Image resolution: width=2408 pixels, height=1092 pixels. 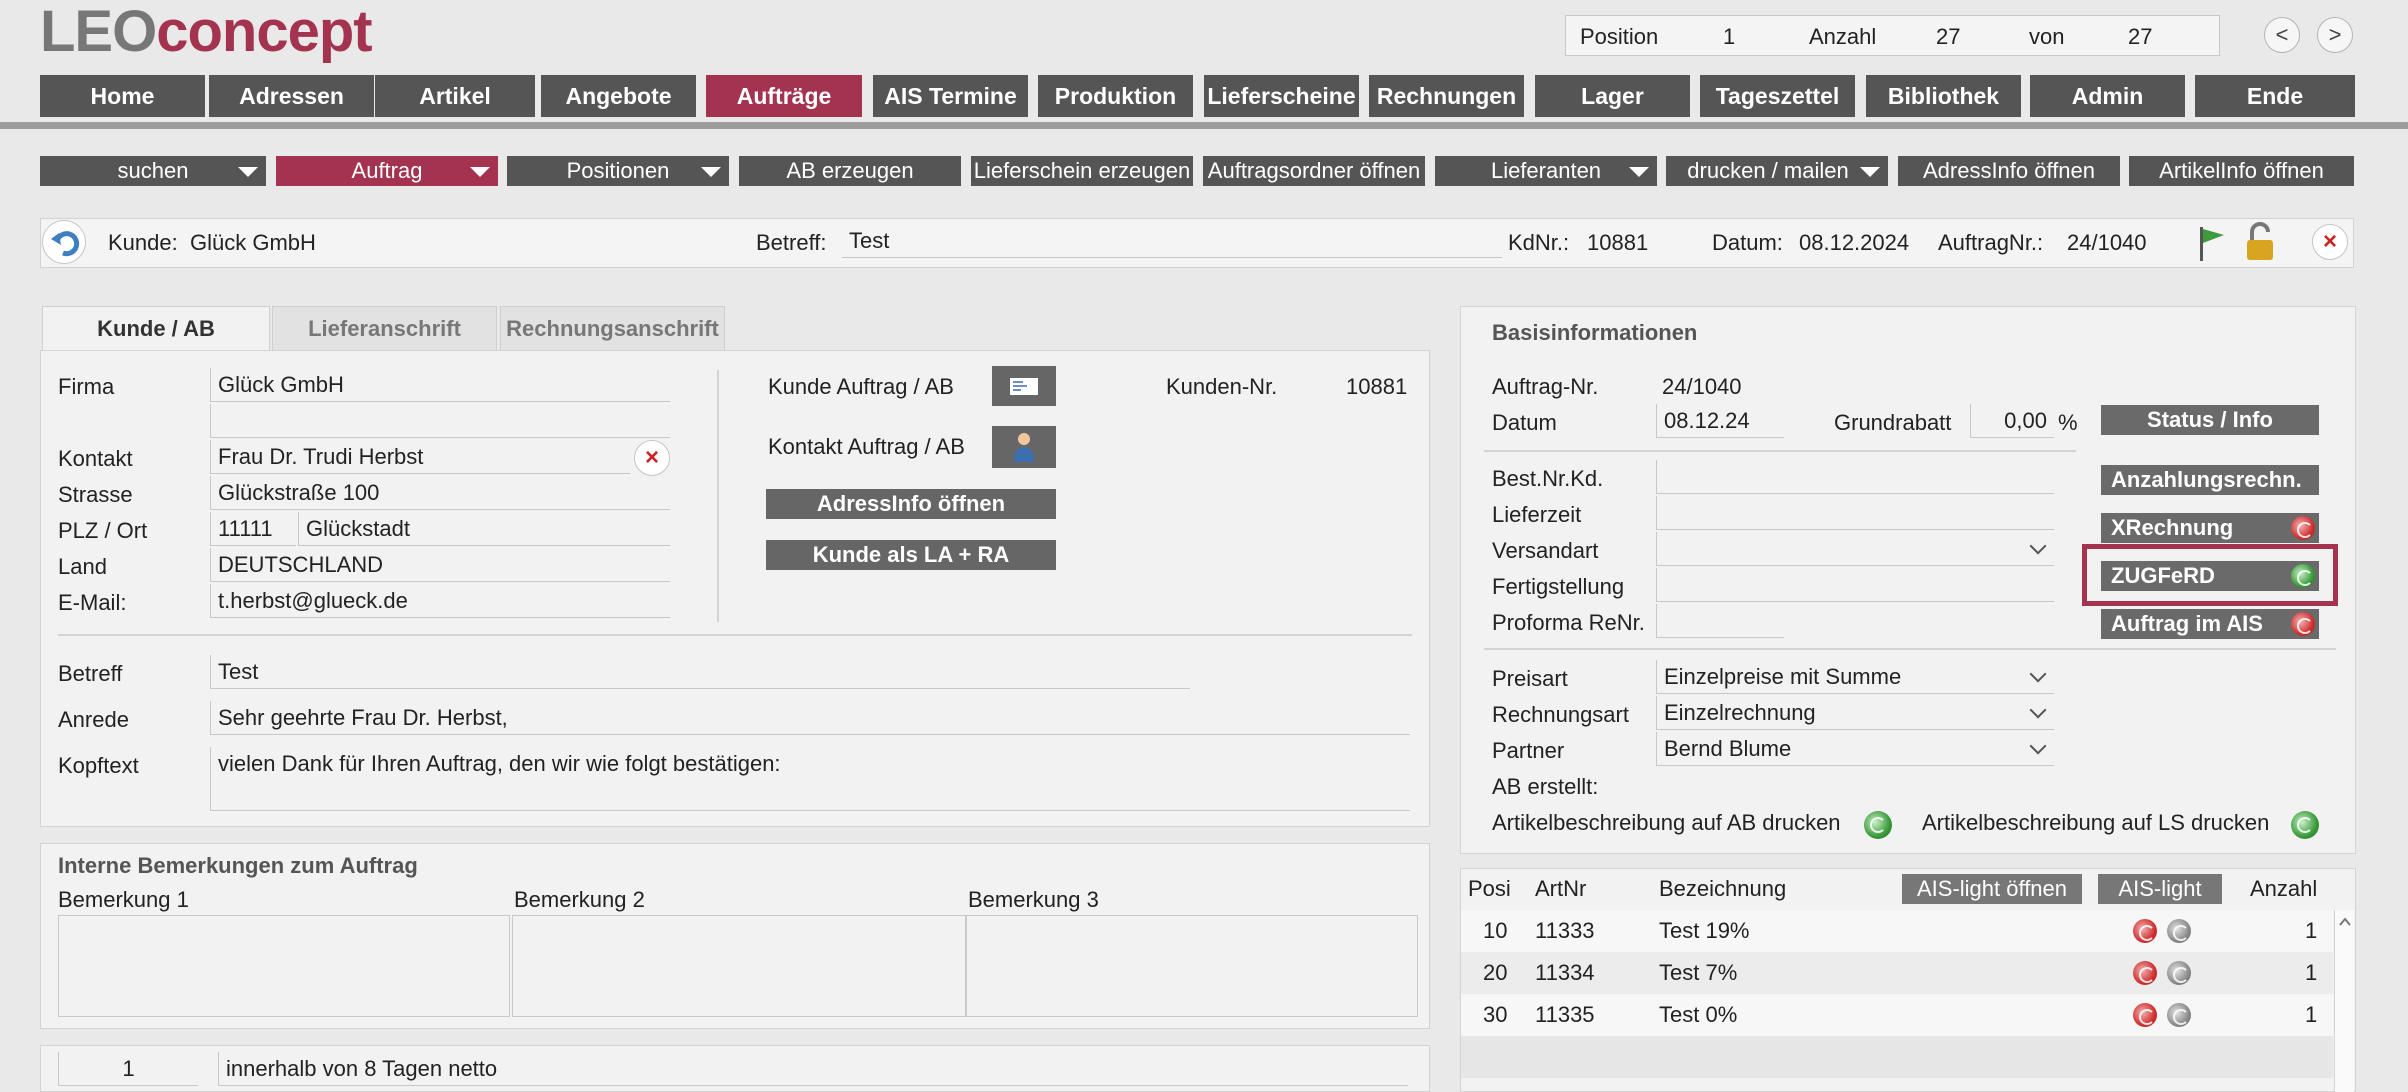 I want to click on menu-lager: Lager, so click(x=1612, y=96).